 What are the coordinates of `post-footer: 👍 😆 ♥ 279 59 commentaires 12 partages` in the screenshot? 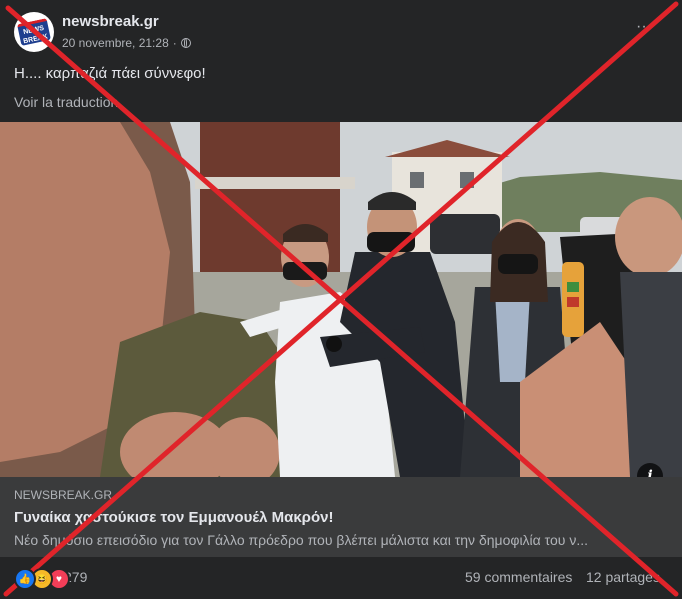 It's located at (341, 578).